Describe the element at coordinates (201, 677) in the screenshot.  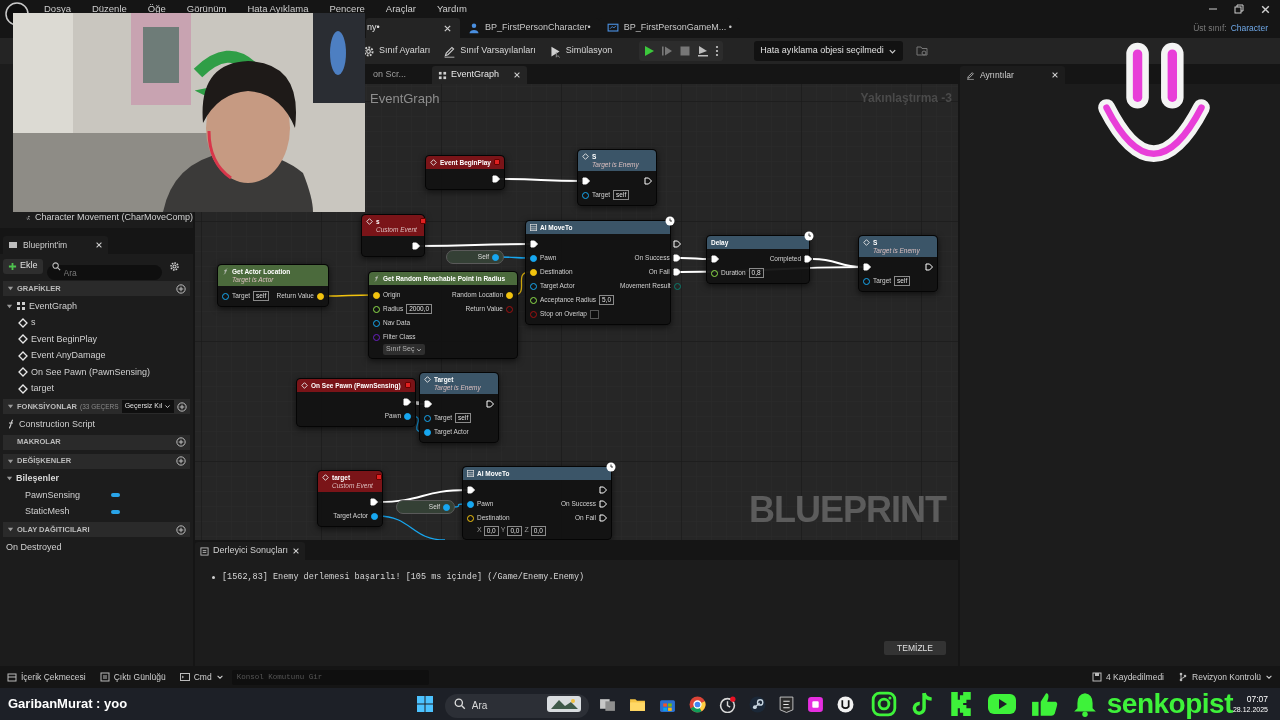
I see `command-dropdown: Cmd` at that location.